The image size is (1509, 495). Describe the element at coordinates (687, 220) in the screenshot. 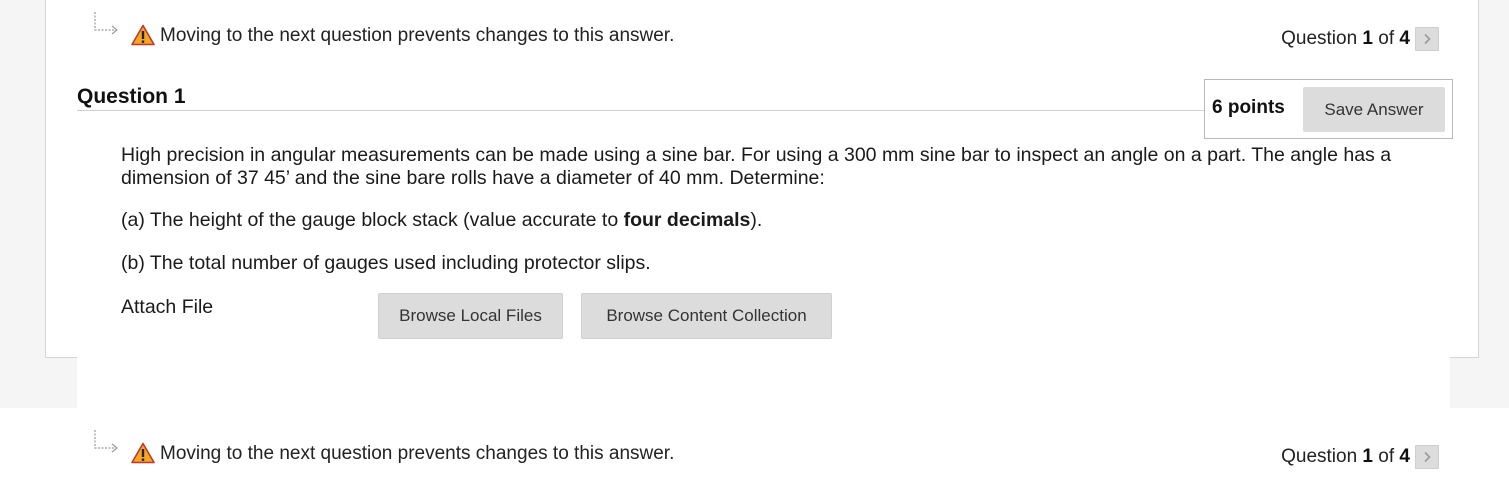

I see `part-a-bold: four decimals` at that location.